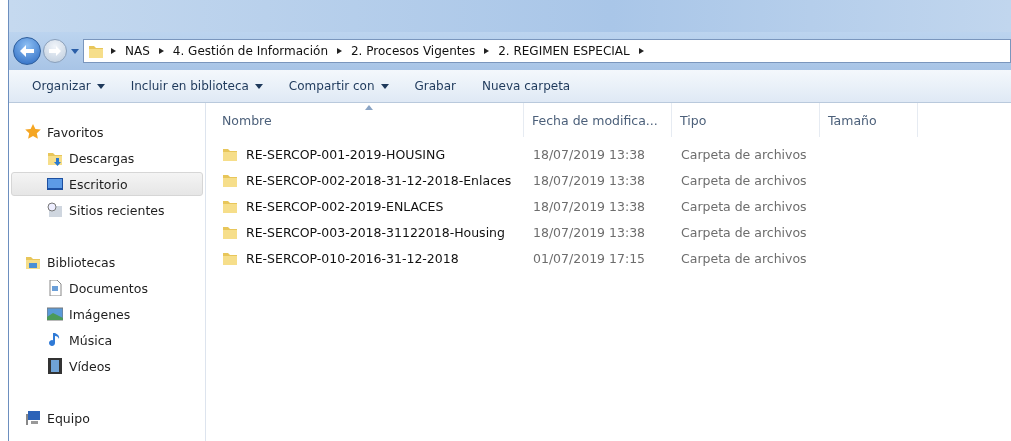 The width and height of the screenshot is (1011, 441). What do you see at coordinates (107, 288) in the screenshot?
I see `sidebar-item: Documentos` at bounding box center [107, 288].